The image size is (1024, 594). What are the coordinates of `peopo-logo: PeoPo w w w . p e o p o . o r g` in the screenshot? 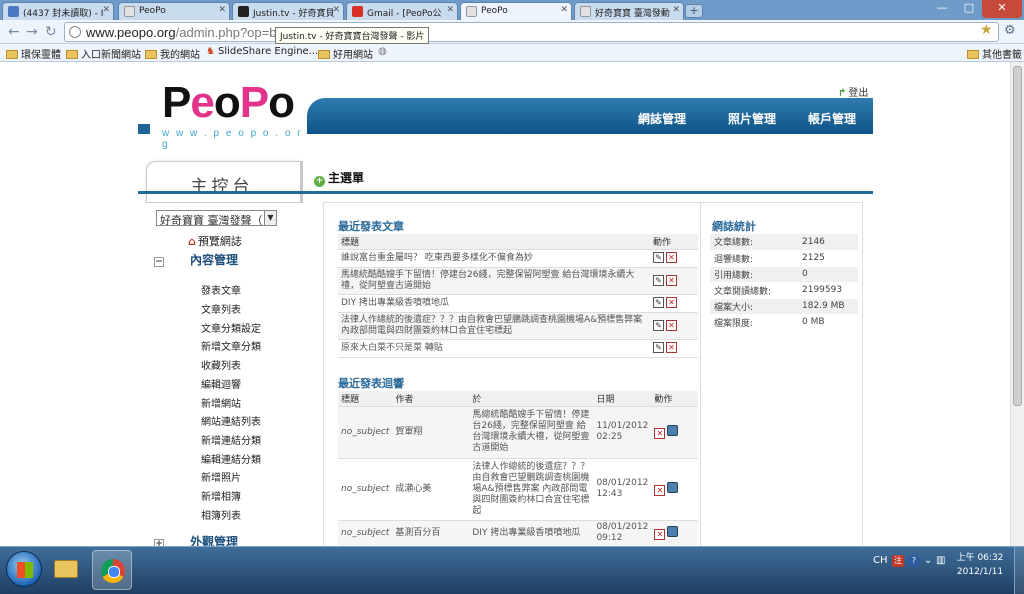 It's located at (232, 115).